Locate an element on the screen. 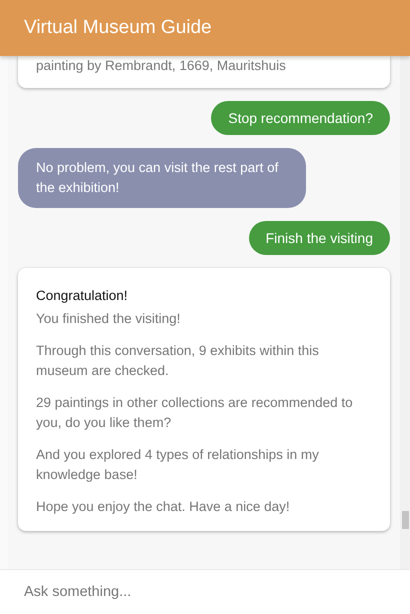  card-title: Congratulation! is located at coordinates (82, 295).